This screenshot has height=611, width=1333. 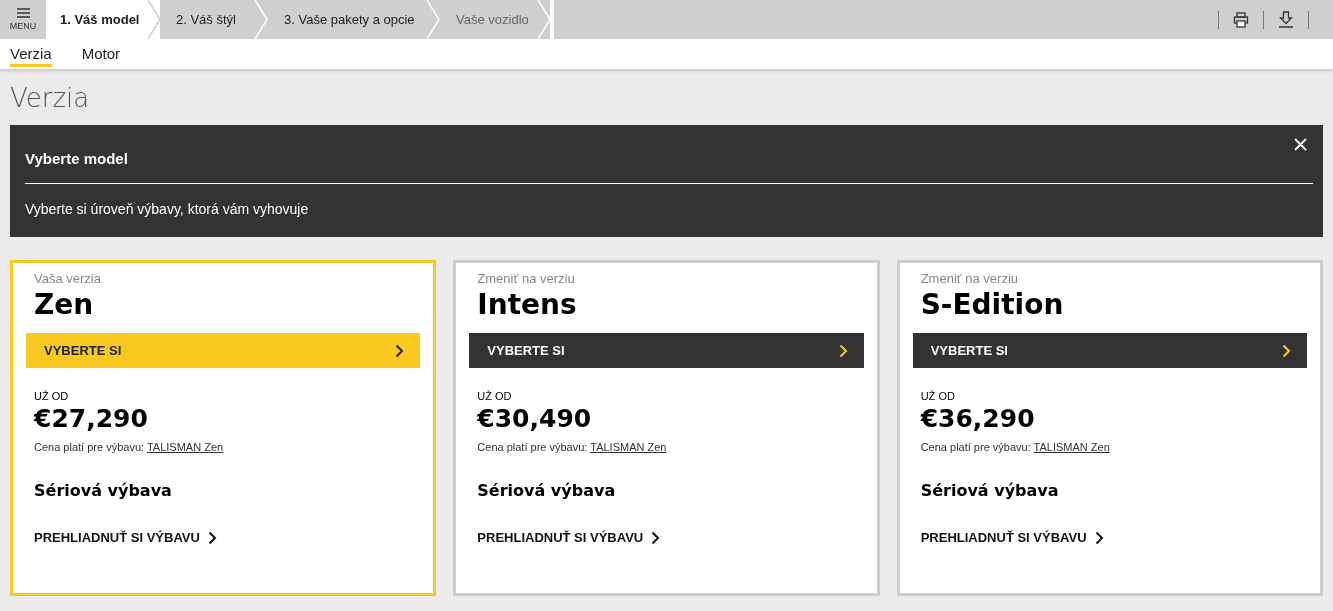 What do you see at coordinates (527, 304) in the screenshot?
I see `version-name: Intens` at bounding box center [527, 304].